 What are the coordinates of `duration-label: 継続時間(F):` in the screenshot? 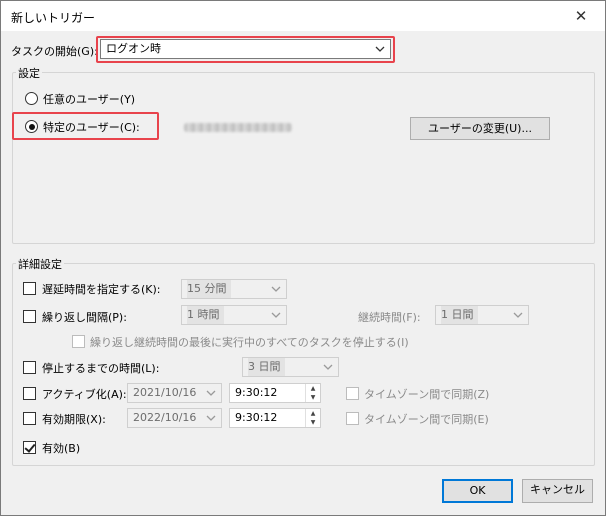 It's located at (389, 317).